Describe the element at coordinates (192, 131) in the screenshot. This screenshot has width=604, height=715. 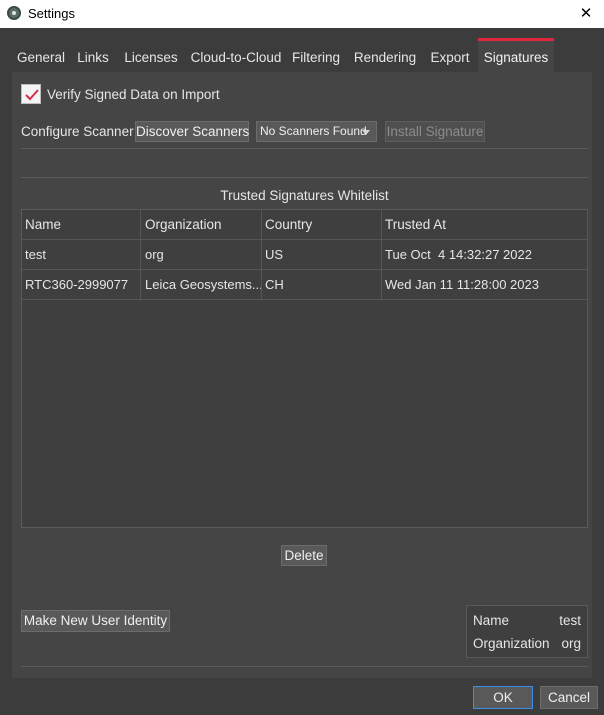
I see `discover-scanners-button: Discover Scanners` at that location.